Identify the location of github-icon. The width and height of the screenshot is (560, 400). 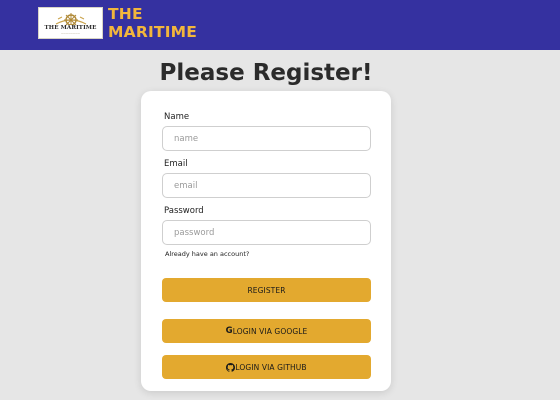
(231, 367).